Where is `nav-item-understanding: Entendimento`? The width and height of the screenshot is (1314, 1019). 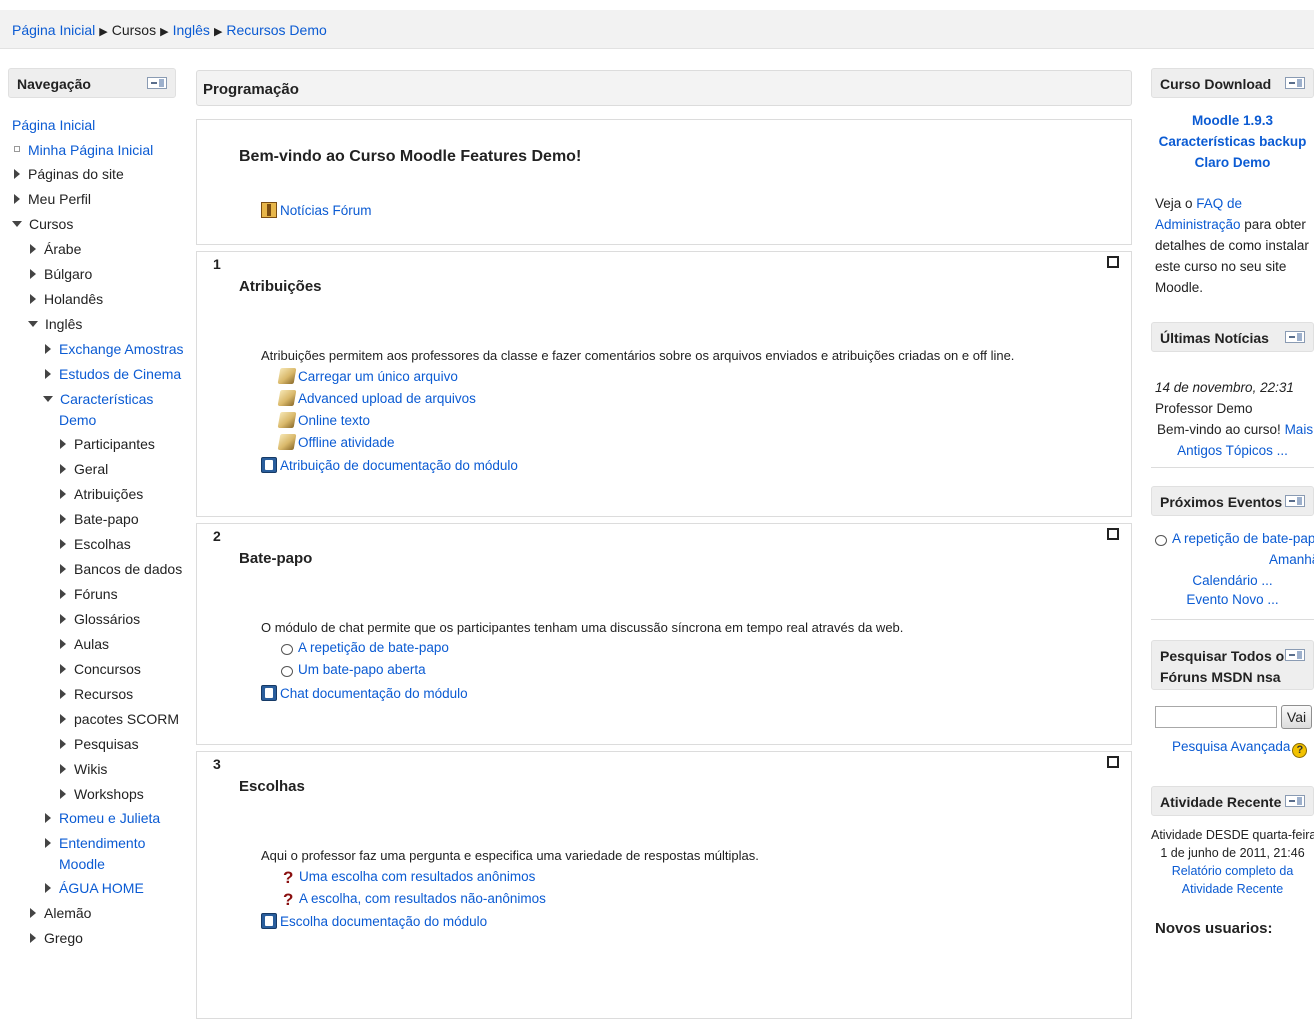 nav-item-understanding: Entendimento is located at coordinates (95, 843).